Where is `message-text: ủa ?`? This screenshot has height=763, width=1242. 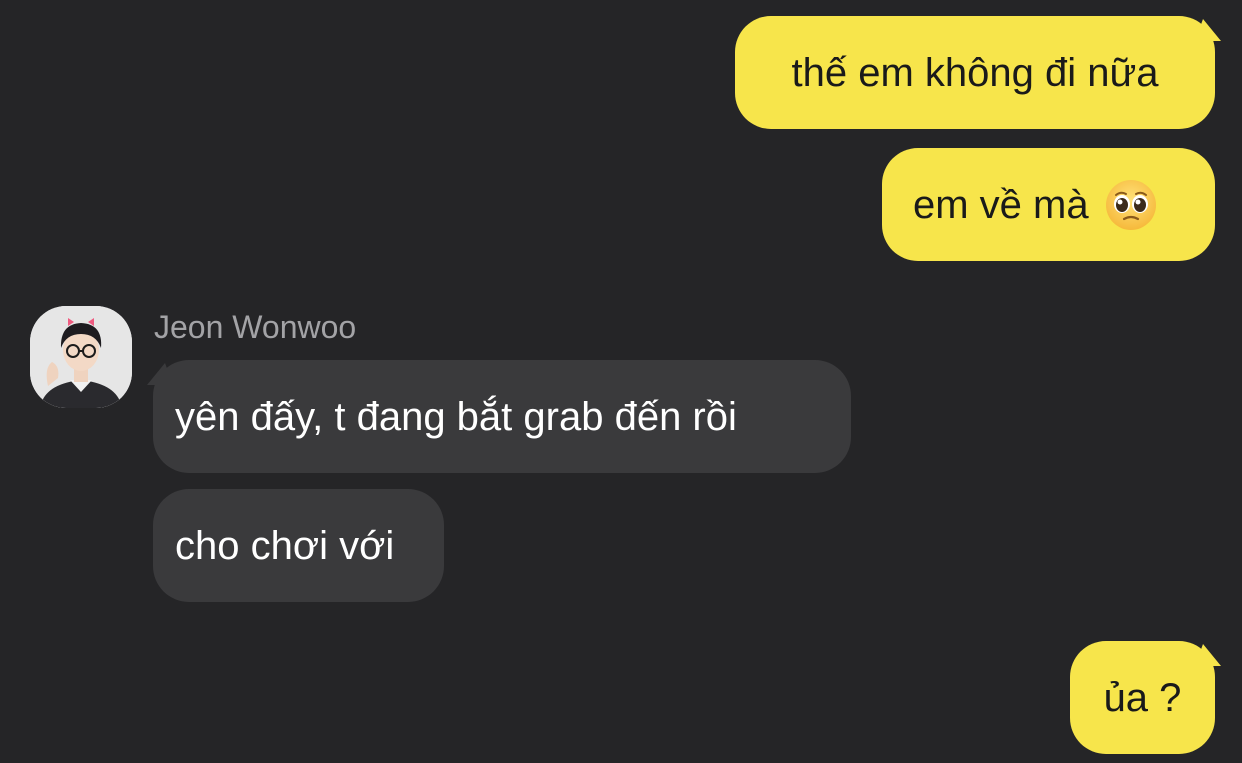 message-text: ủa ? is located at coordinates (1142, 697).